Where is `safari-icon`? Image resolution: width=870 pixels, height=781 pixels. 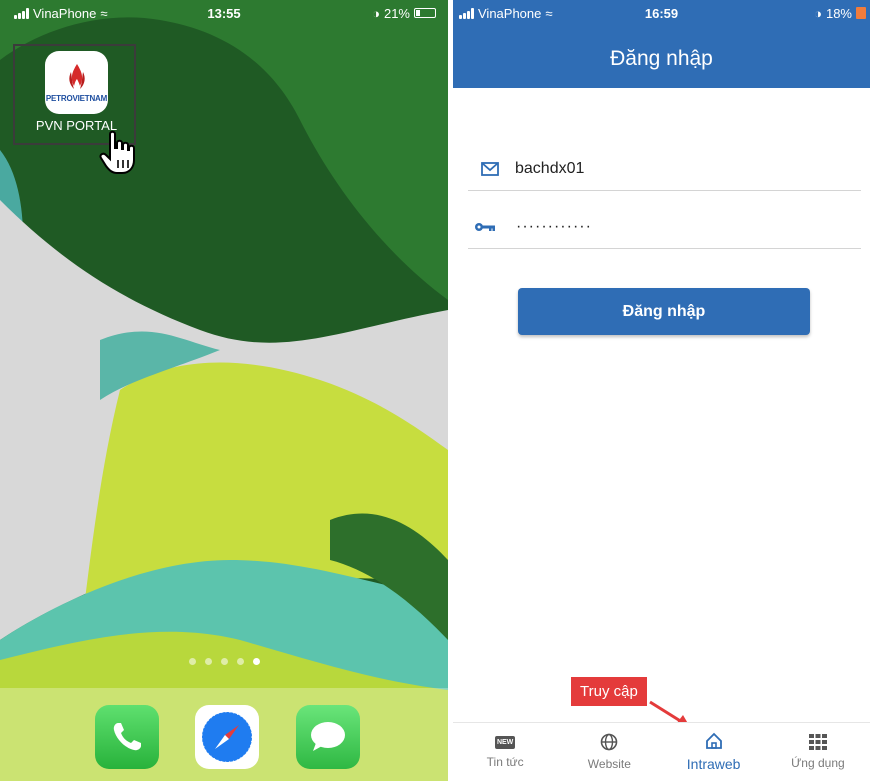 safari-icon is located at coordinates (227, 737).